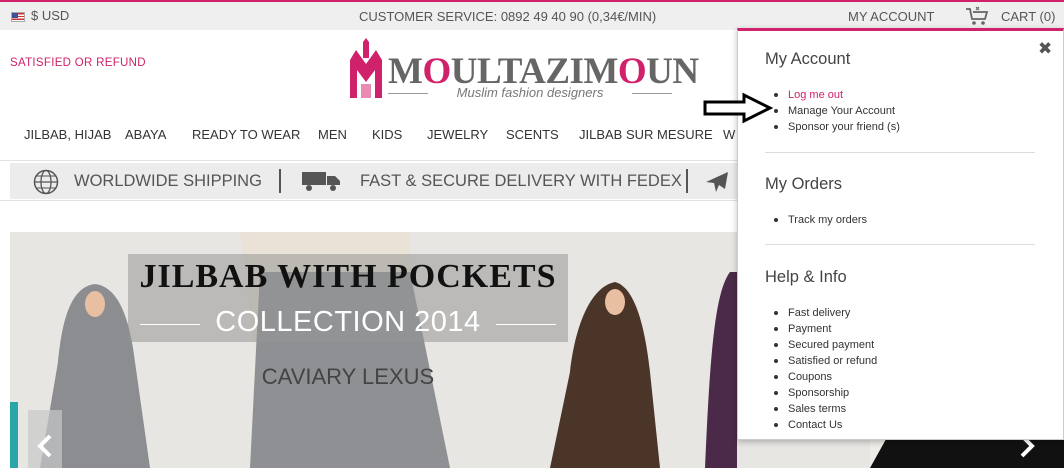  Describe the element at coordinates (1045, 49) in the screenshot. I see `close-icon: ✖` at that location.